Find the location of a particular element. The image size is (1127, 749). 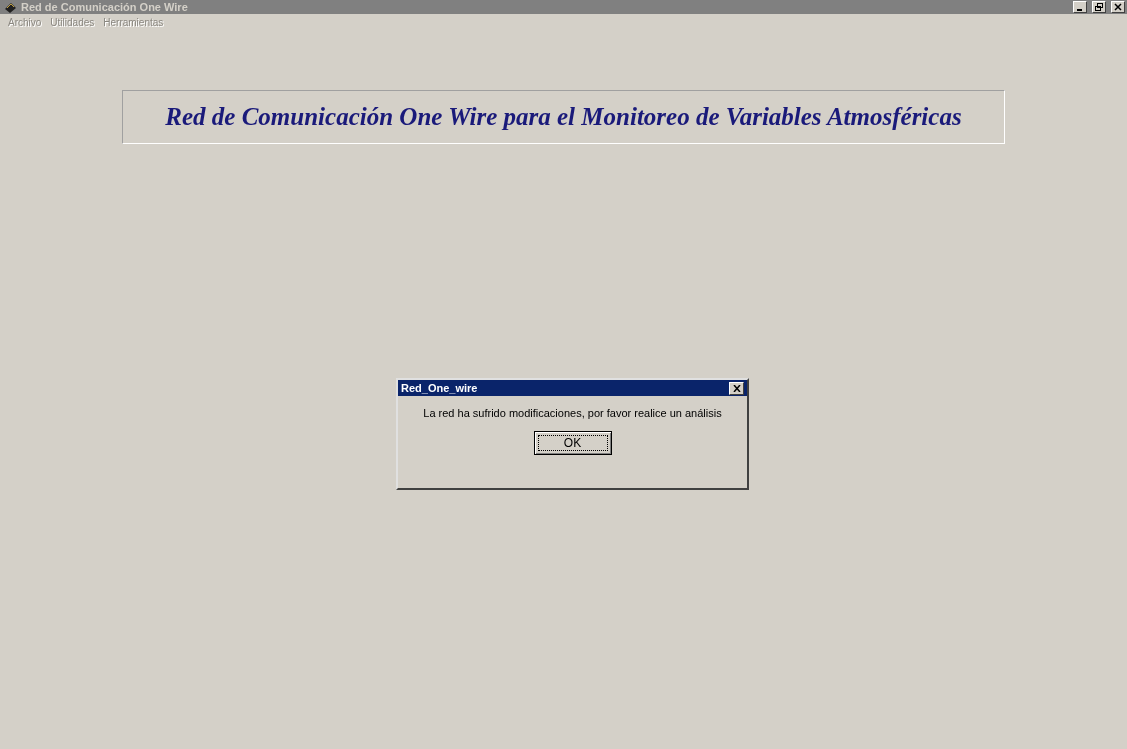

restore-icon is located at coordinates (1099, 7).